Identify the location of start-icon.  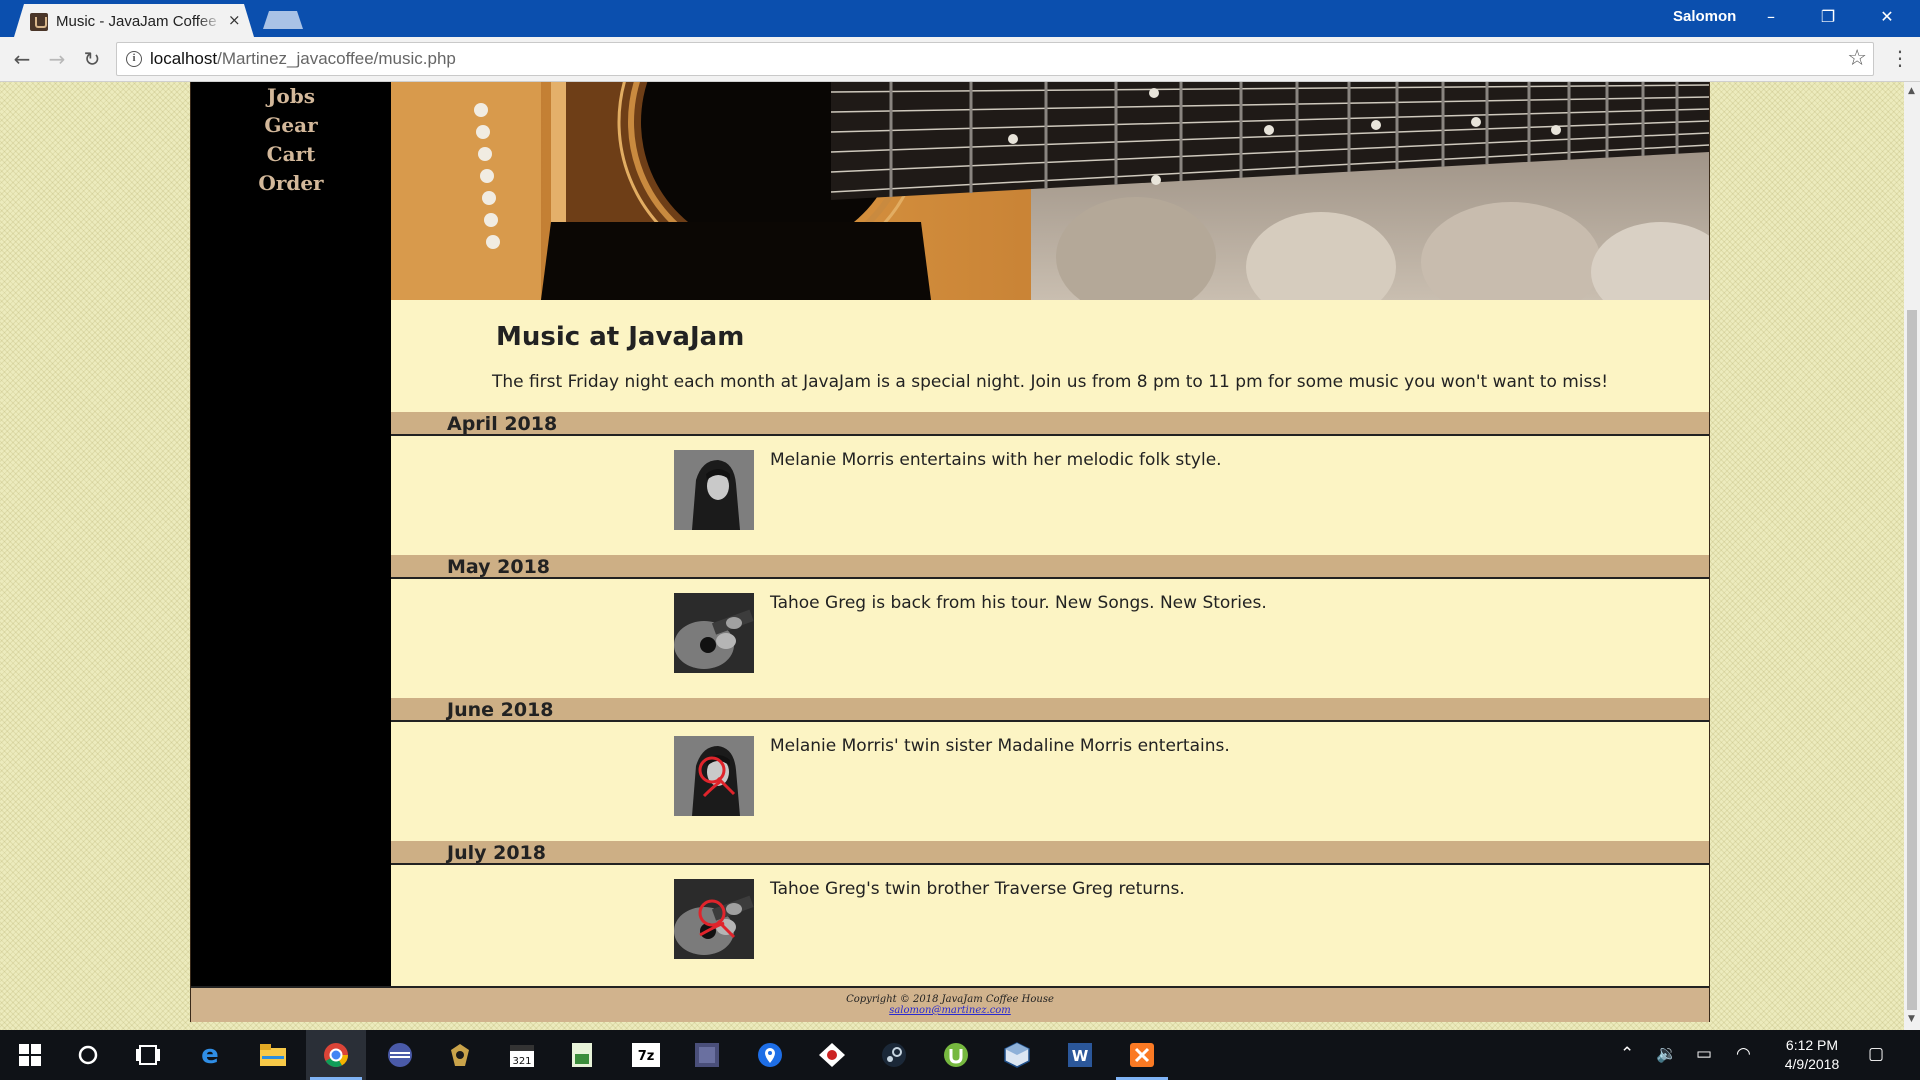
(30, 1055).